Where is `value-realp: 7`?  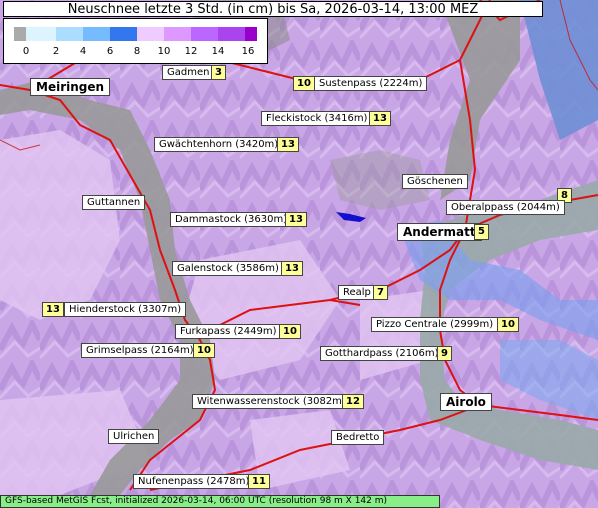
value-realp: 7 is located at coordinates (380, 292).